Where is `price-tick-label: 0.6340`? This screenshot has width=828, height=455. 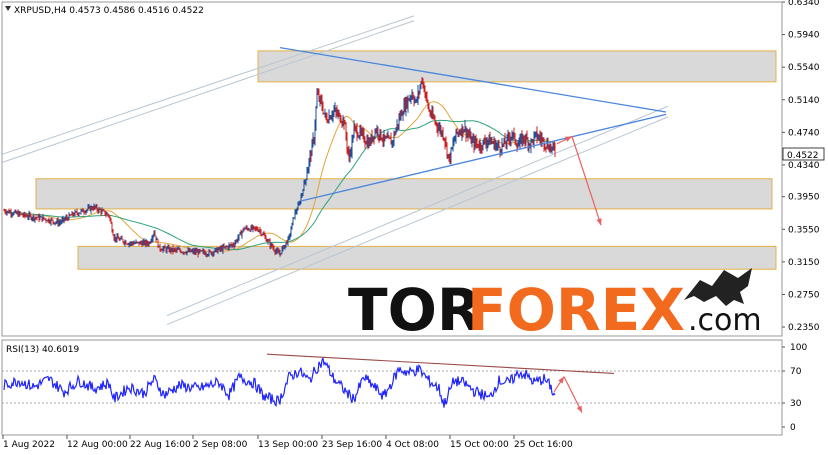 price-tick-label: 0.6340 is located at coordinates (804, 4).